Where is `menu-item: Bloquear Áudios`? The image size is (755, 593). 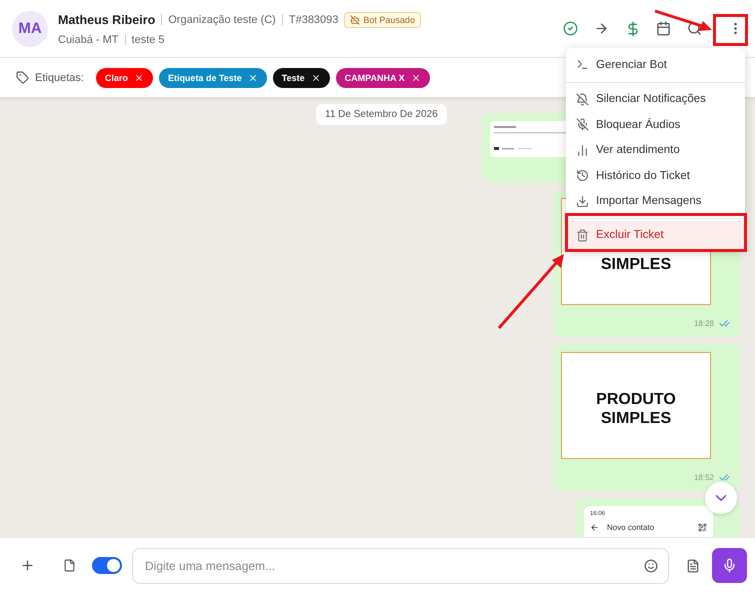
menu-item: Bloquear Áudios is located at coordinates (655, 125).